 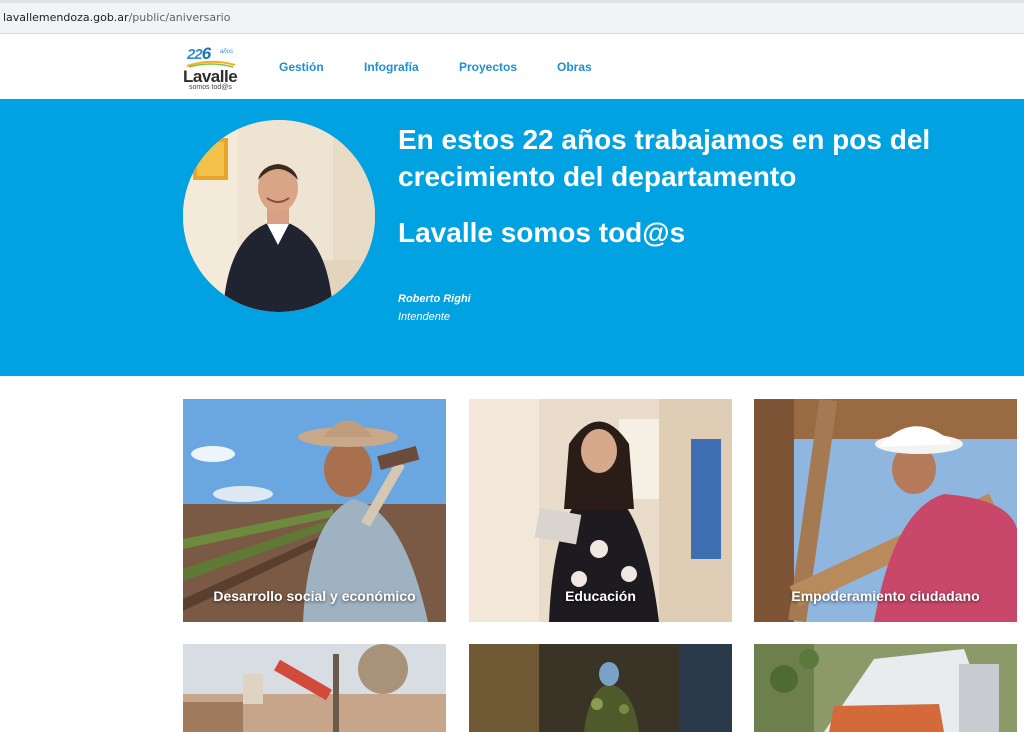 What do you see at coordinates (314, 596) in the screenshot?
I see `card-label: Desarrollo social y económico` at bounding box center [314, 596].